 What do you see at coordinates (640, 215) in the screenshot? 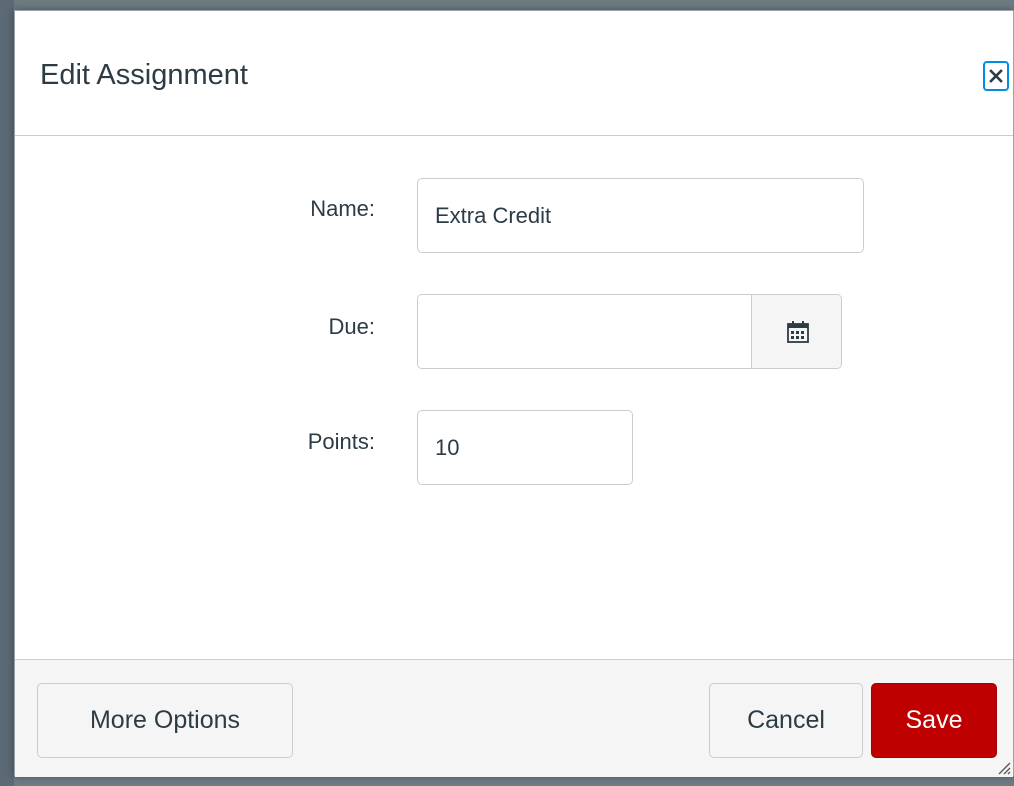
I see `name-field` at bounding box center [640, 215].